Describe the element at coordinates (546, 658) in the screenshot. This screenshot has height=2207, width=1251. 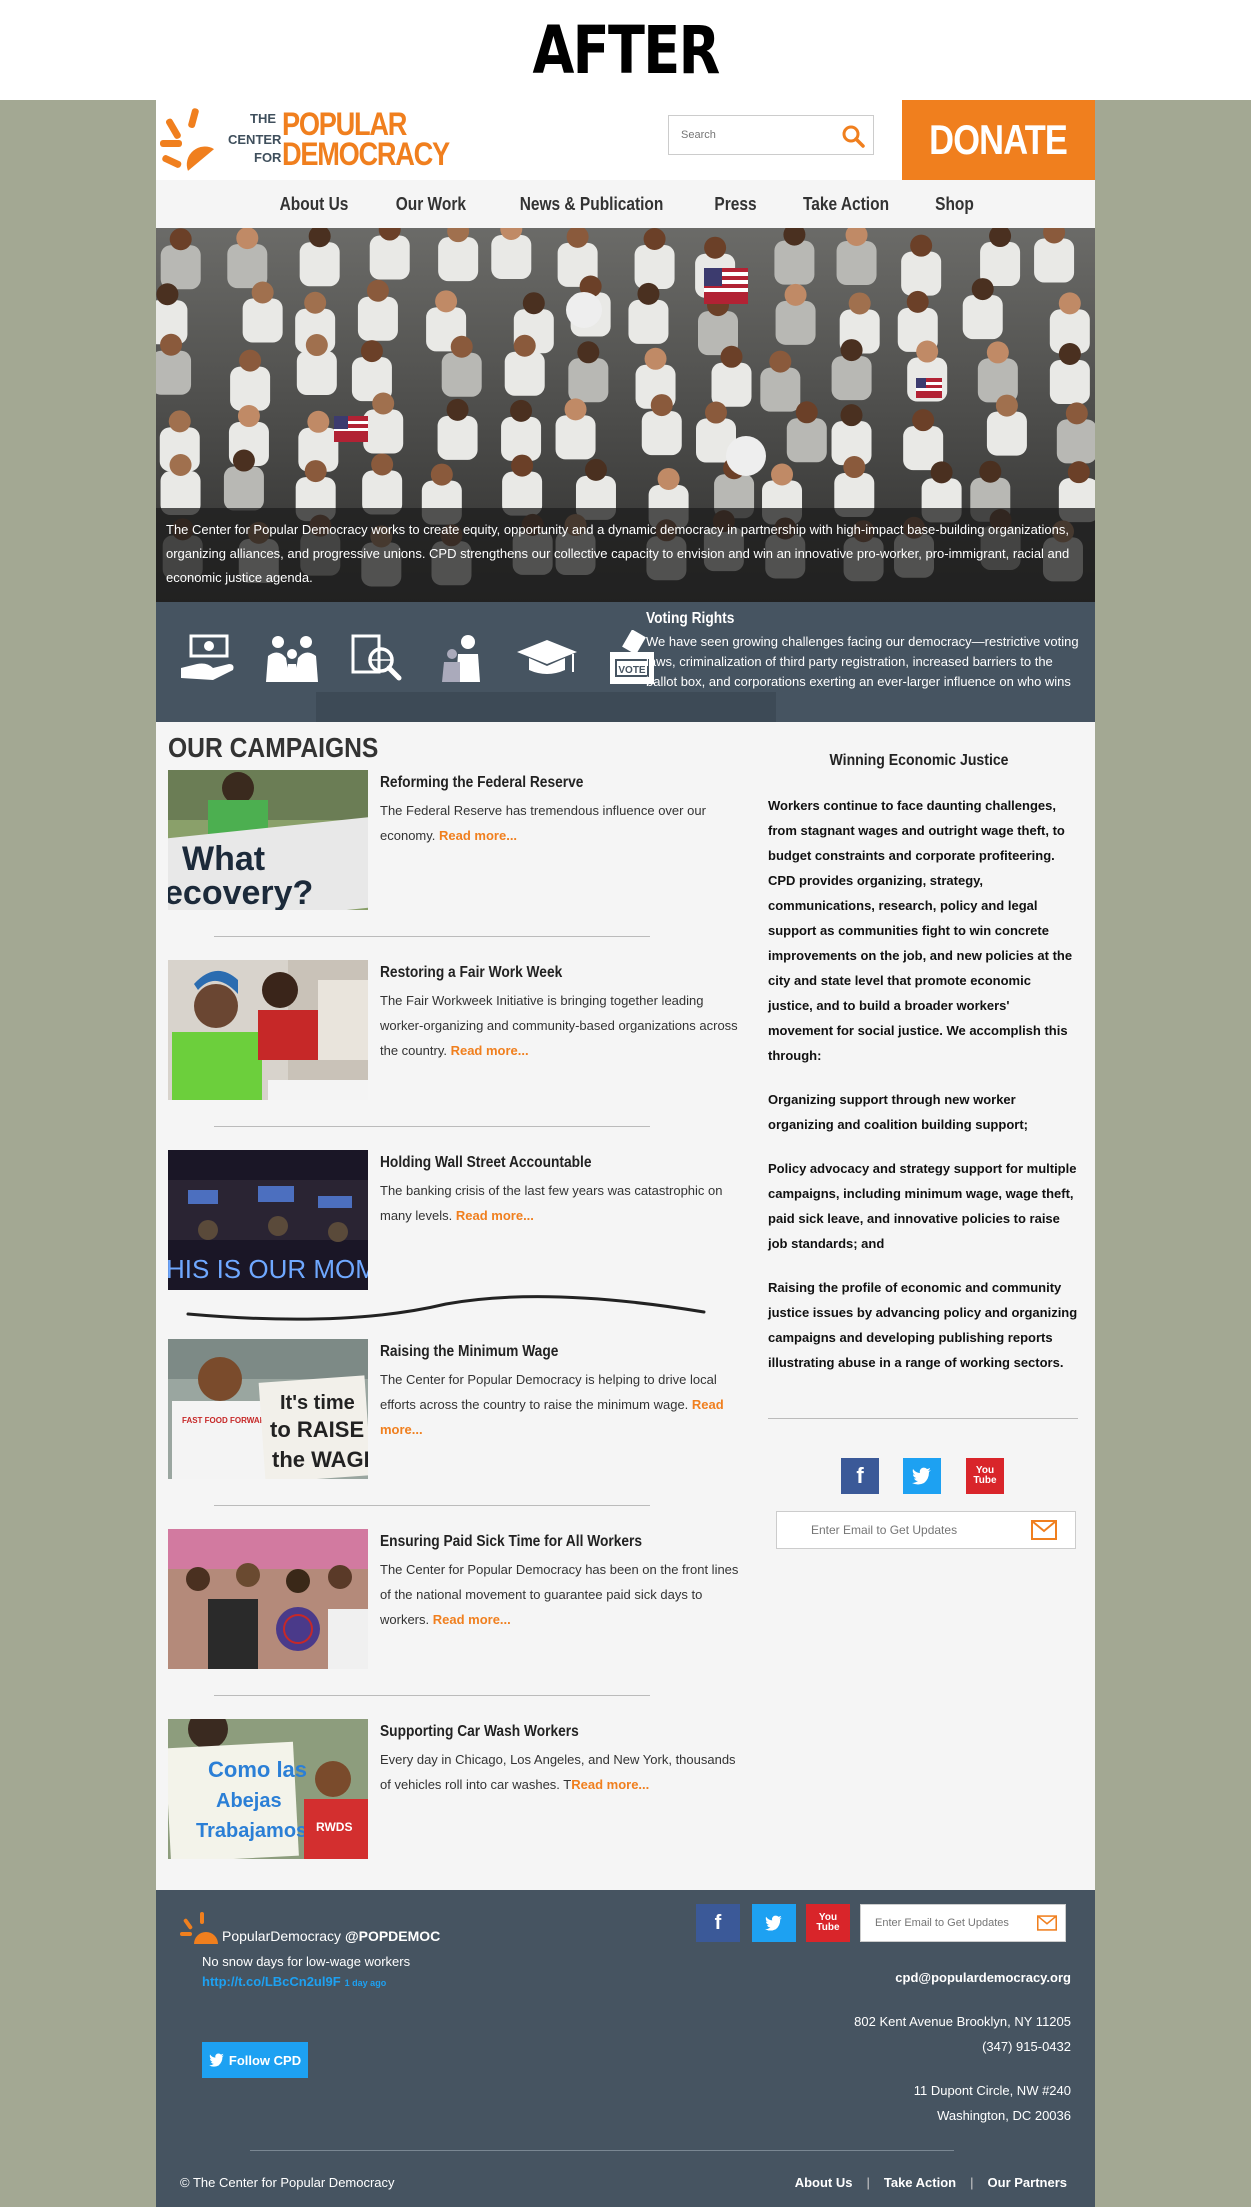
I see `issue-education` at that location.